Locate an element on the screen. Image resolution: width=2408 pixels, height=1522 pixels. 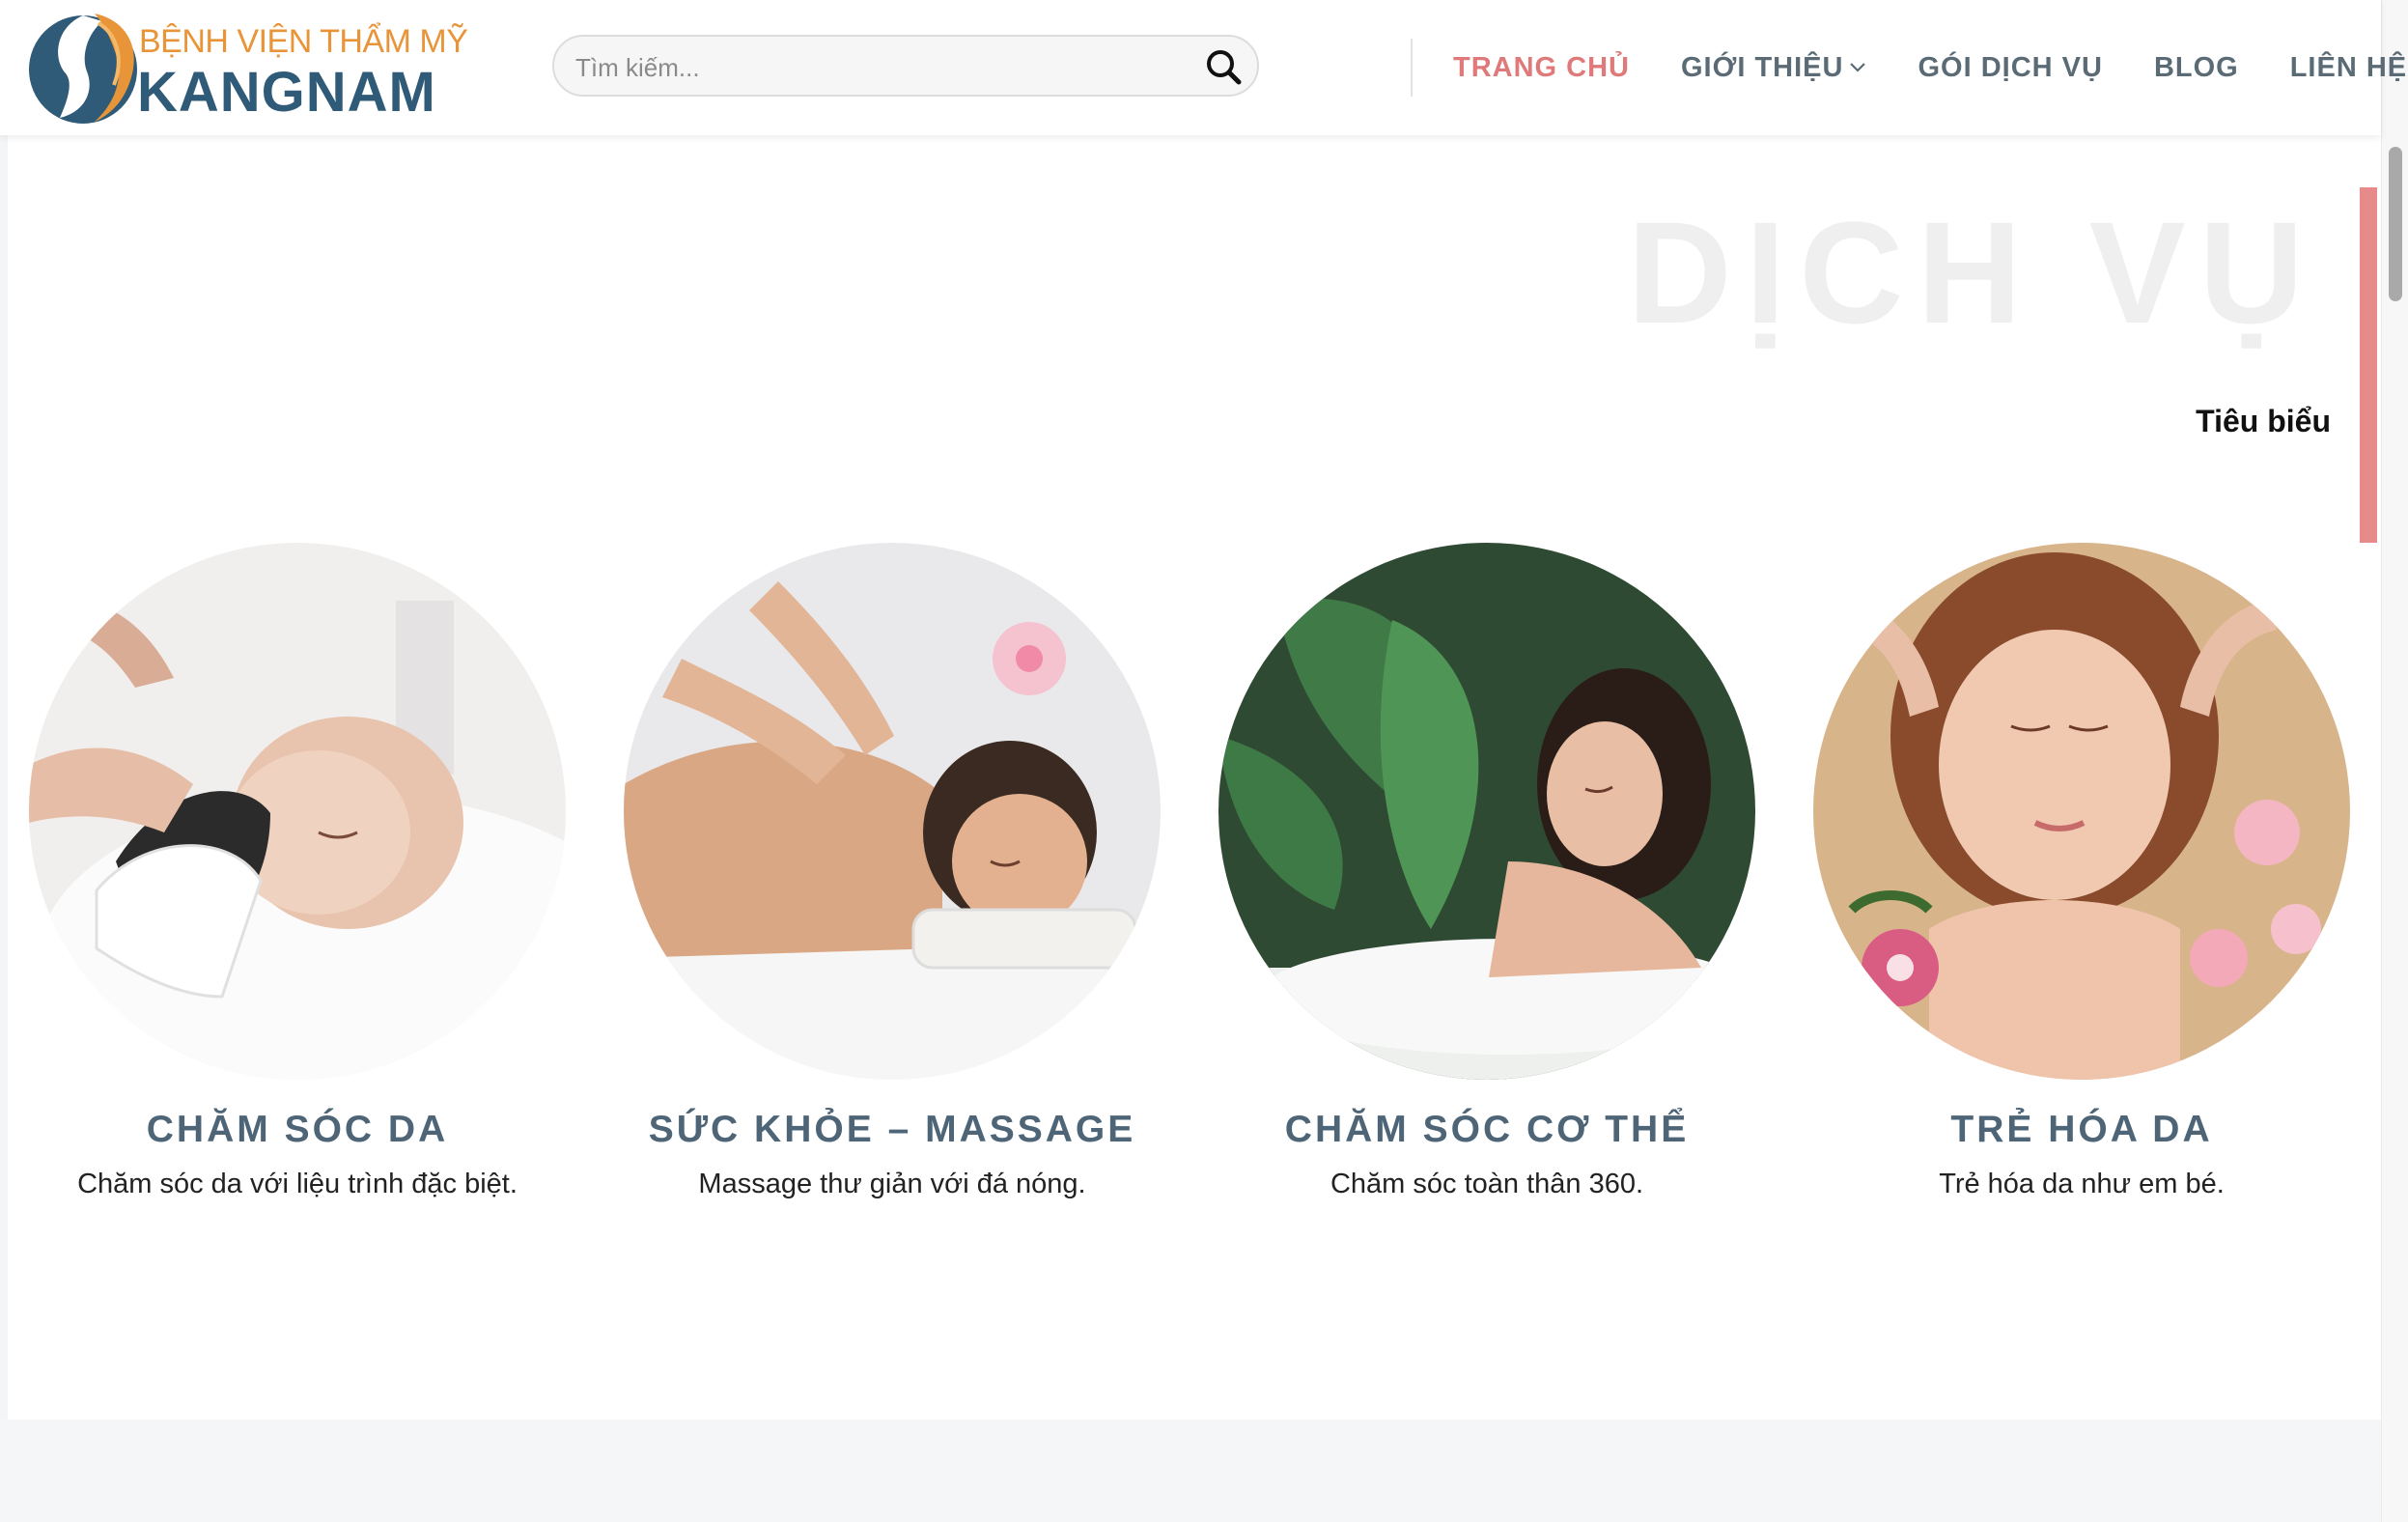
service-description: Chăm sóc da với liệu trình đặc biệt. is located at coordinates (297, 1184).